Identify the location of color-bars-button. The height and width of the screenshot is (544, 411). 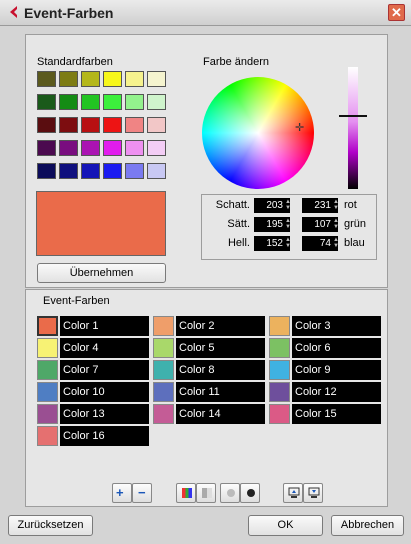
(186, 493).